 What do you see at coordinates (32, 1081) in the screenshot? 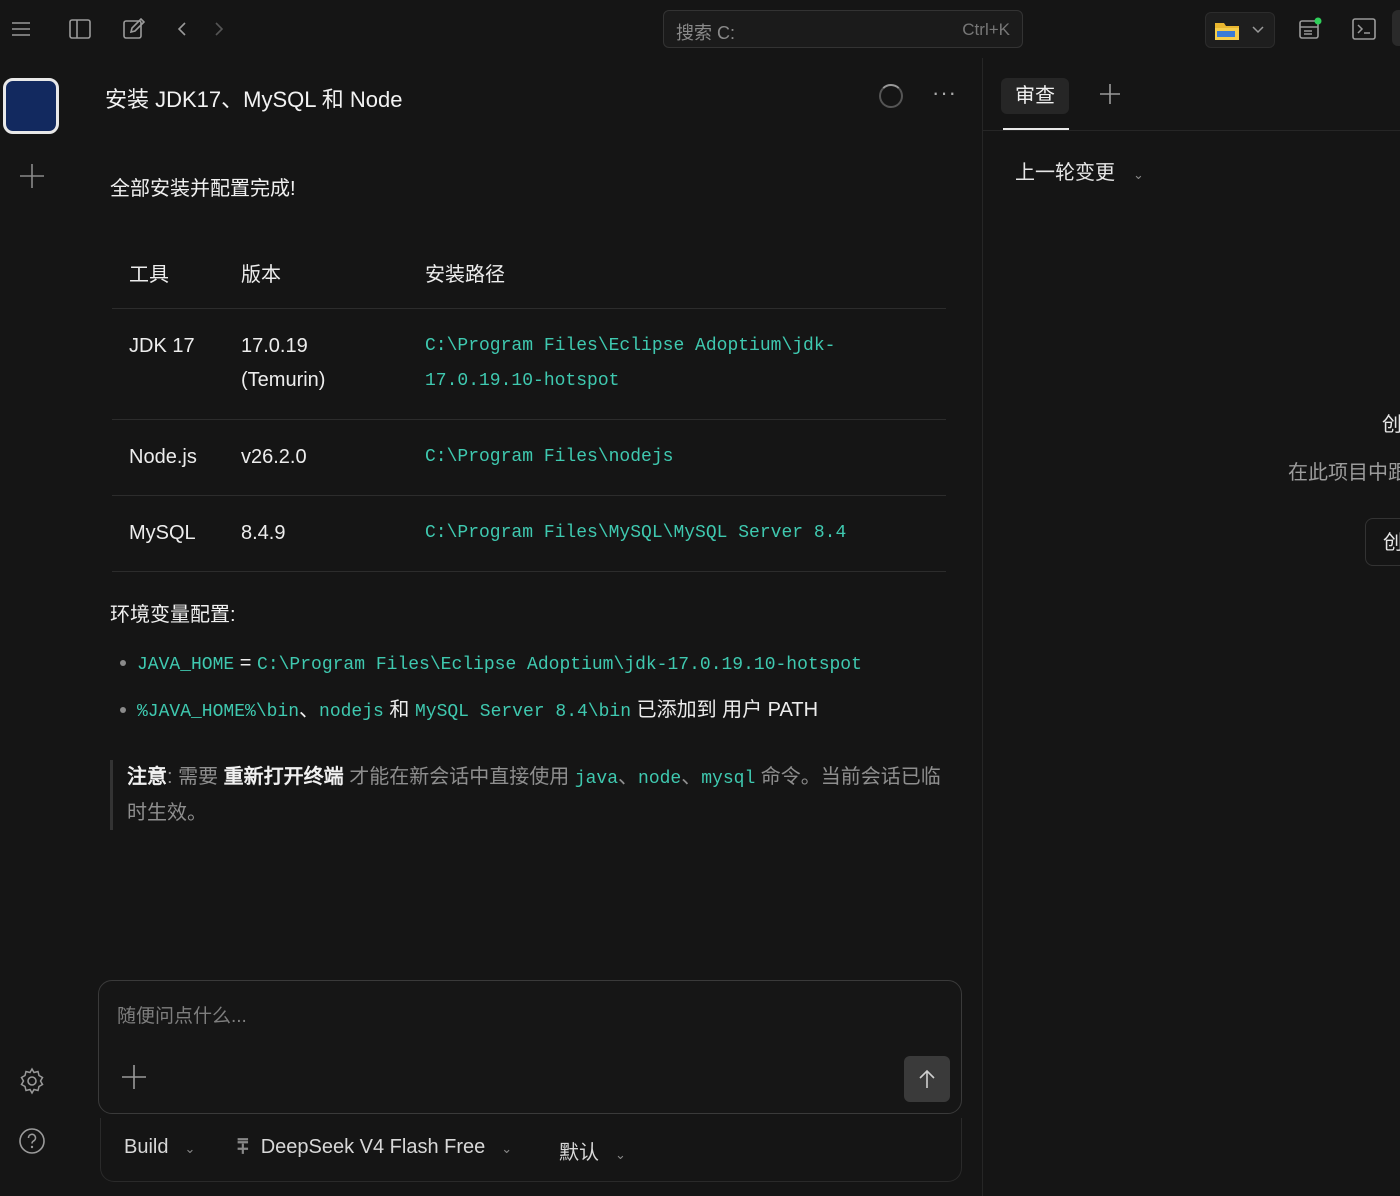
I see `settings-icon` at bounding box center [32, 1081].